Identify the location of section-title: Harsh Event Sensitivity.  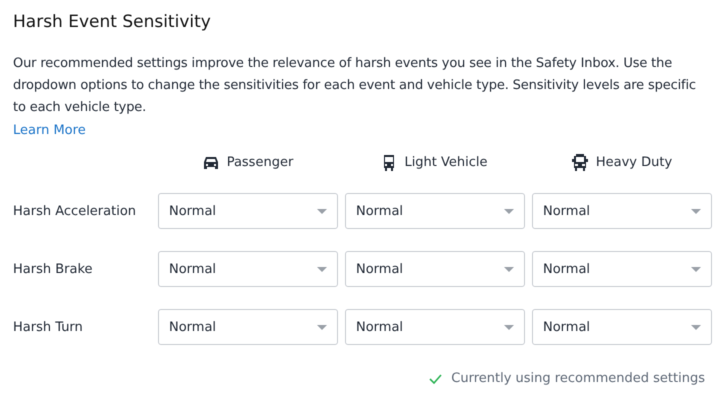
(112, 22).